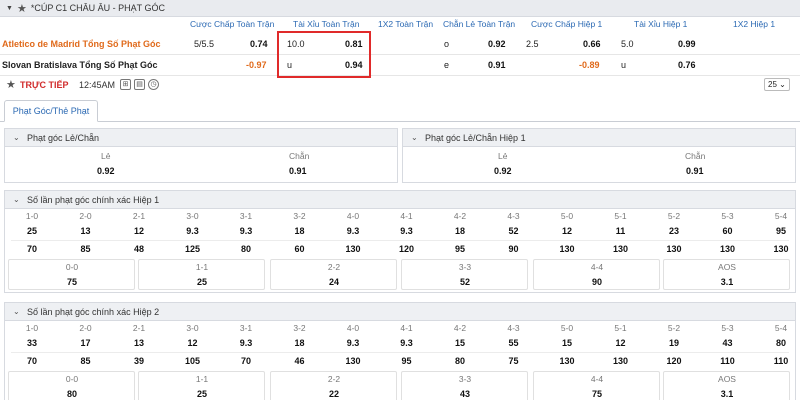 This screenshot has width=800, height=400. Describe the element at coordinates (592, 44) in the screenshot. I see `h1-hdp-odd-button: 0.66` at that location.